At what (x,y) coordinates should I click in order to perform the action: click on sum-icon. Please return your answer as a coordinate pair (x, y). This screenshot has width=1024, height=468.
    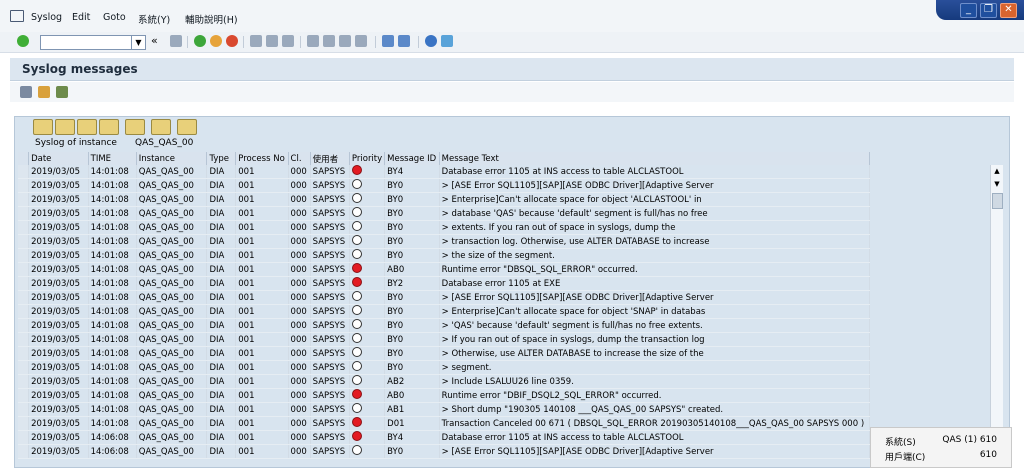
    Looking at the image, I should click on (135, 127).